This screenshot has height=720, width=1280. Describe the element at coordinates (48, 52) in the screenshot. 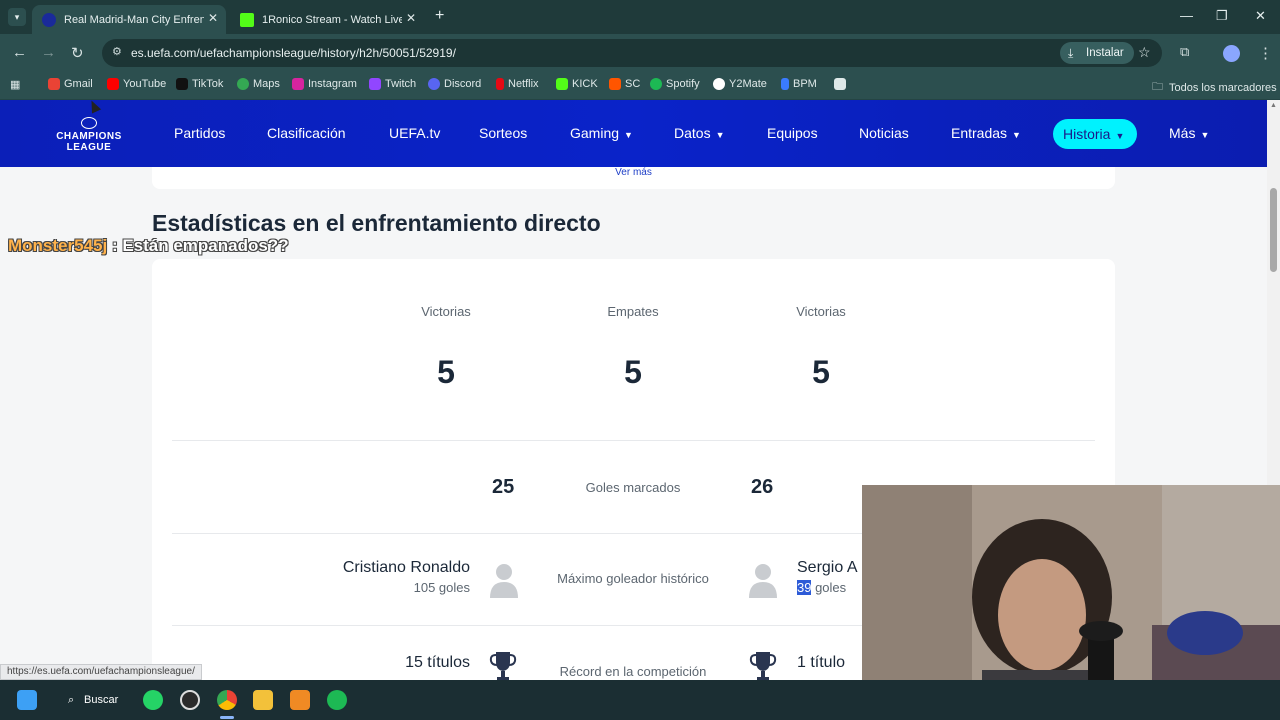

I see `forward-icon: →` at that location.